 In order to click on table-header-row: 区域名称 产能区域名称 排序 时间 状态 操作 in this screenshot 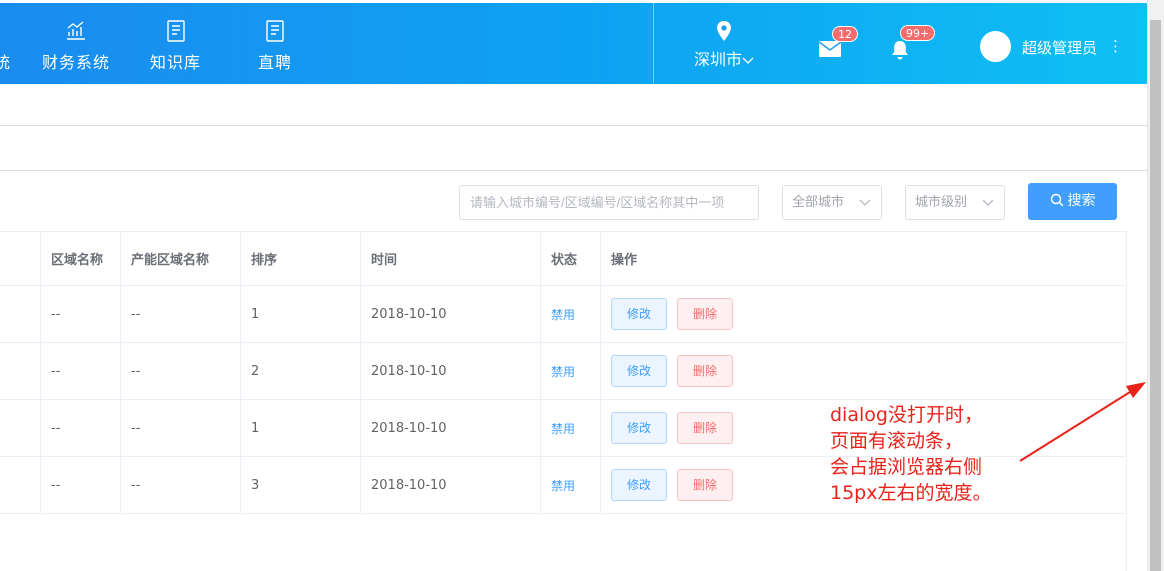, I will do `click(563, 259)`.